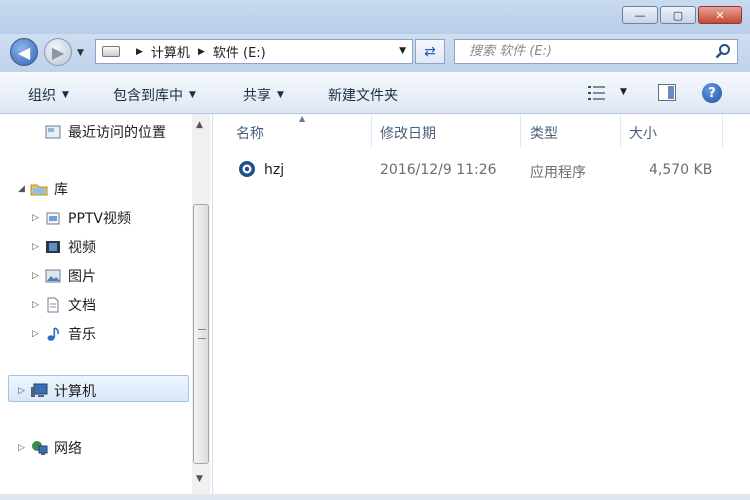 The width and height of the screenshot is (750, 500). I want to click on drive-icon, so click(111, 51).